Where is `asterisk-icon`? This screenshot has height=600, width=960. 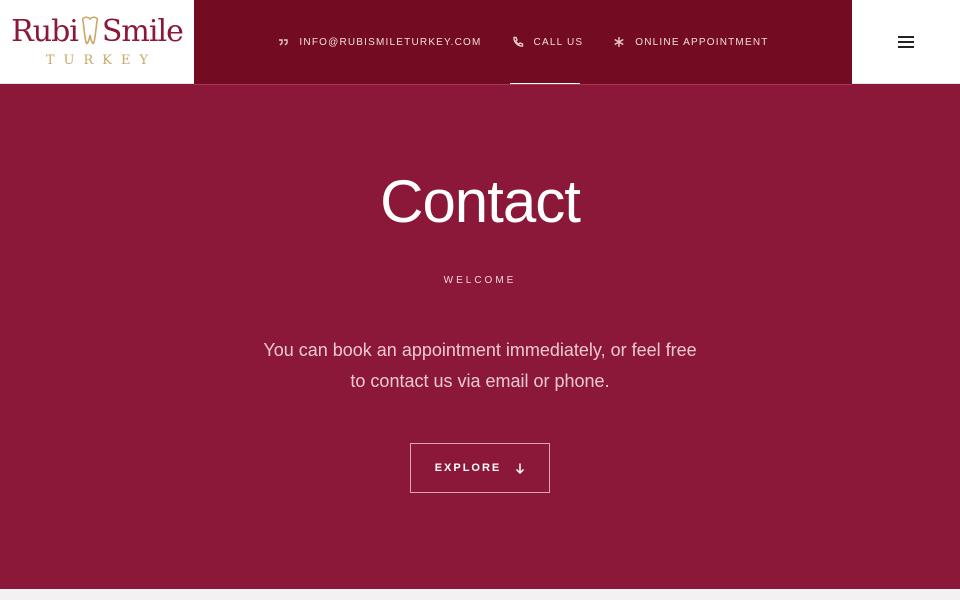 asterisk-icon is located at coordinates (619, 42).